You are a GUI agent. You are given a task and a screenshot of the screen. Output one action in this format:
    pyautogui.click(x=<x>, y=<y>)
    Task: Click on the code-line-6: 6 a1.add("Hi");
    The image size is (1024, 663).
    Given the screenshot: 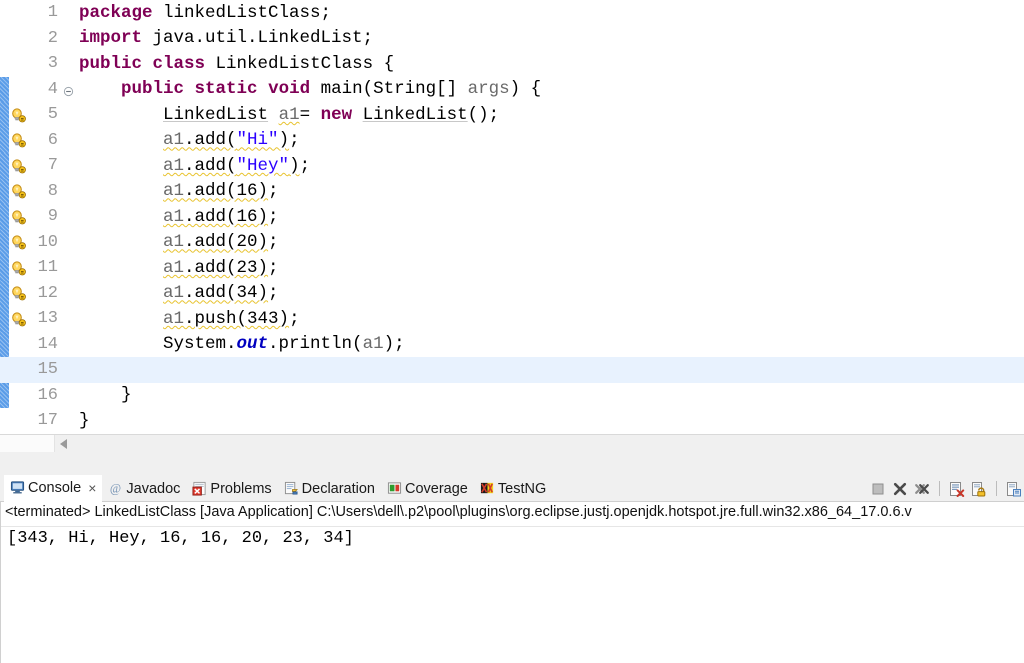 What is the action you would take?
    pyautogui.click(x=512, y=140)
    